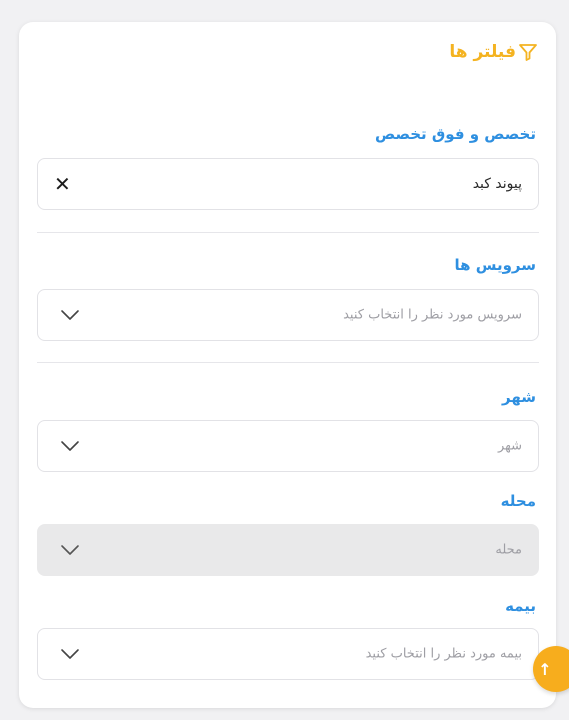 This screenshot has height=720, width=569. I want to click on insurance-placeholder: بیمه مورد نظر را انتخاب کنید, so click(443, 654).